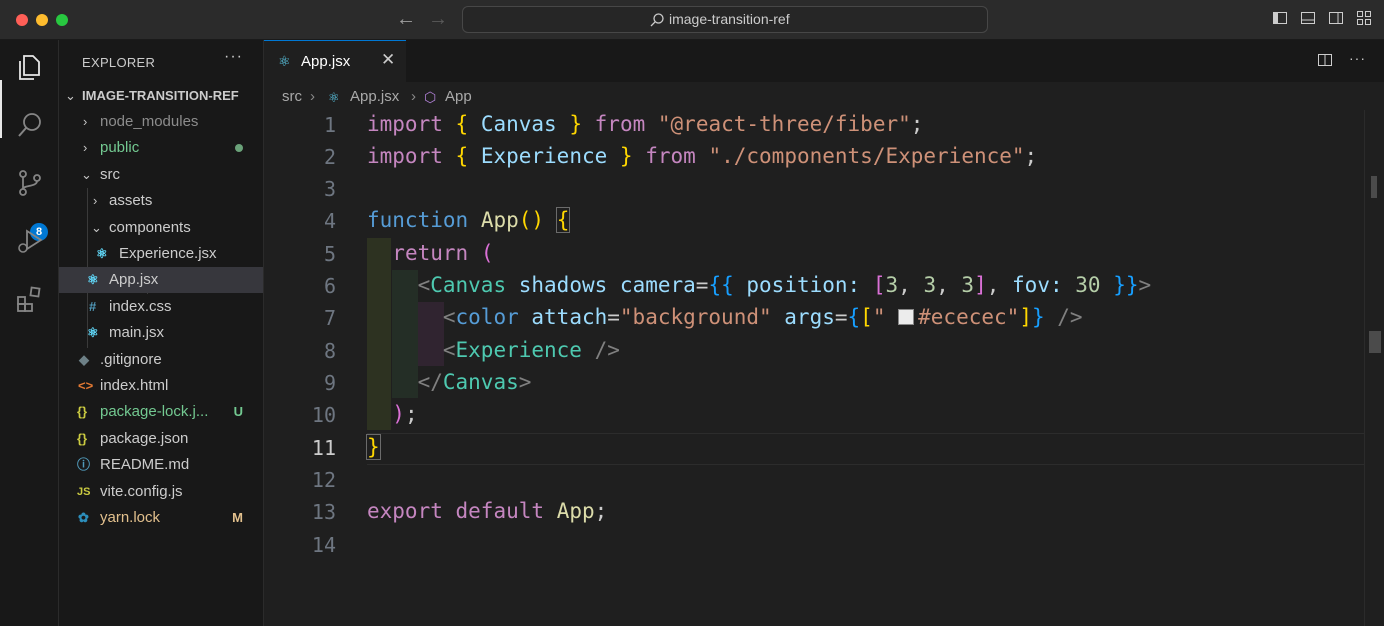 This screenshot has width=1384, height=626. Describe the element at coordinates (430, 253) in the screenshot. I see `code-line-5: return (` at that location.